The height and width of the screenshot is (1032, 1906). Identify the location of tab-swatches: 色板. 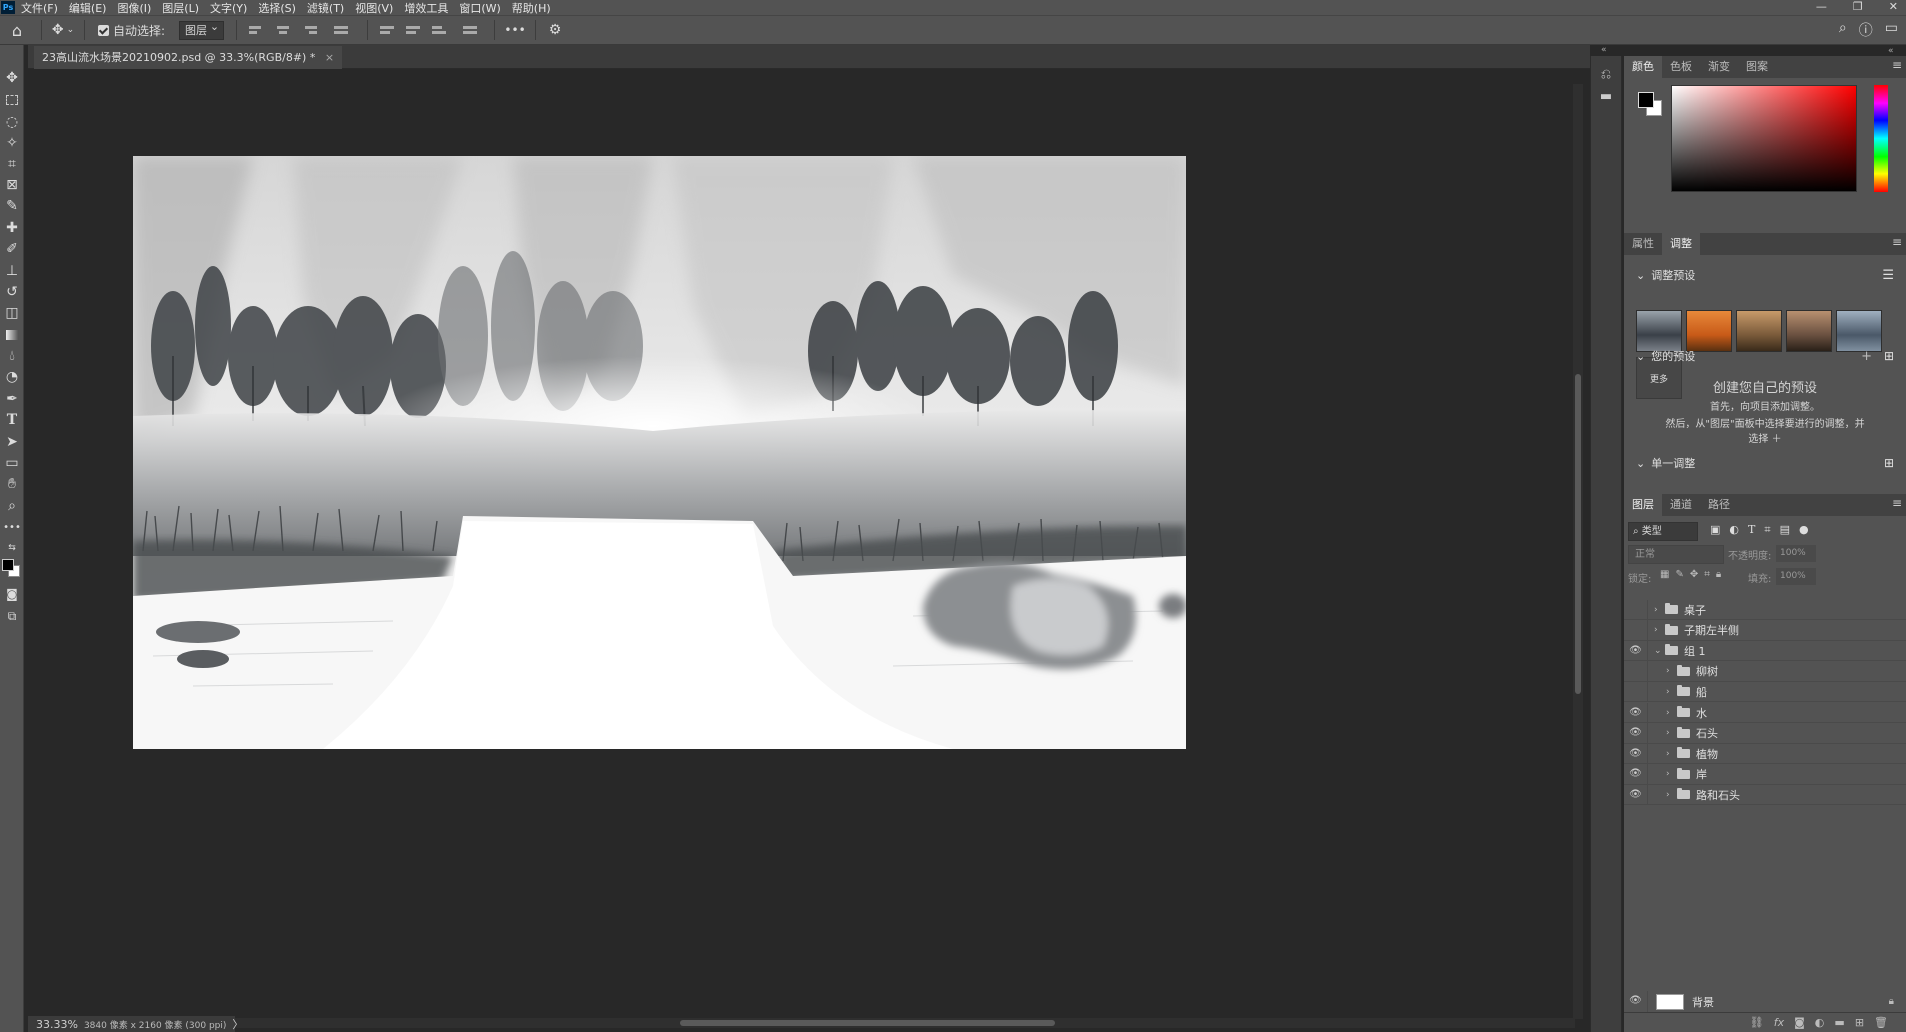
(1681, 67).